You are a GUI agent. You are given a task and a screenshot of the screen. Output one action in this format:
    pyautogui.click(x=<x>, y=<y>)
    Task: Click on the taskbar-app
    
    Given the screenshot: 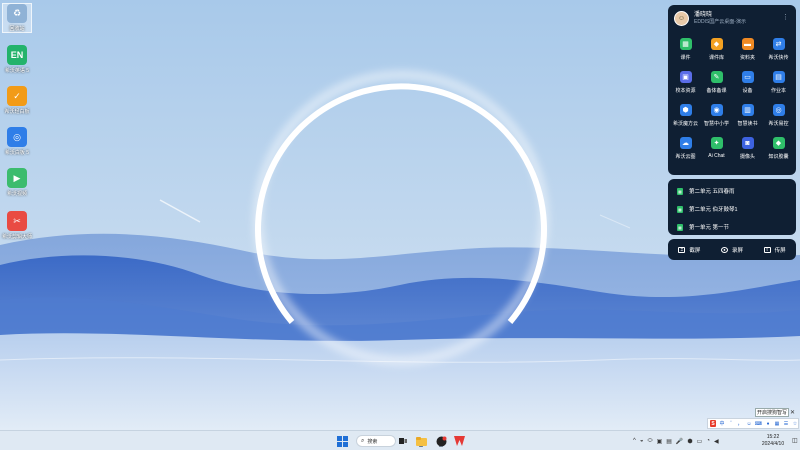 What is the action you would take?
    pyautogui.click(x=441, y=441)
    